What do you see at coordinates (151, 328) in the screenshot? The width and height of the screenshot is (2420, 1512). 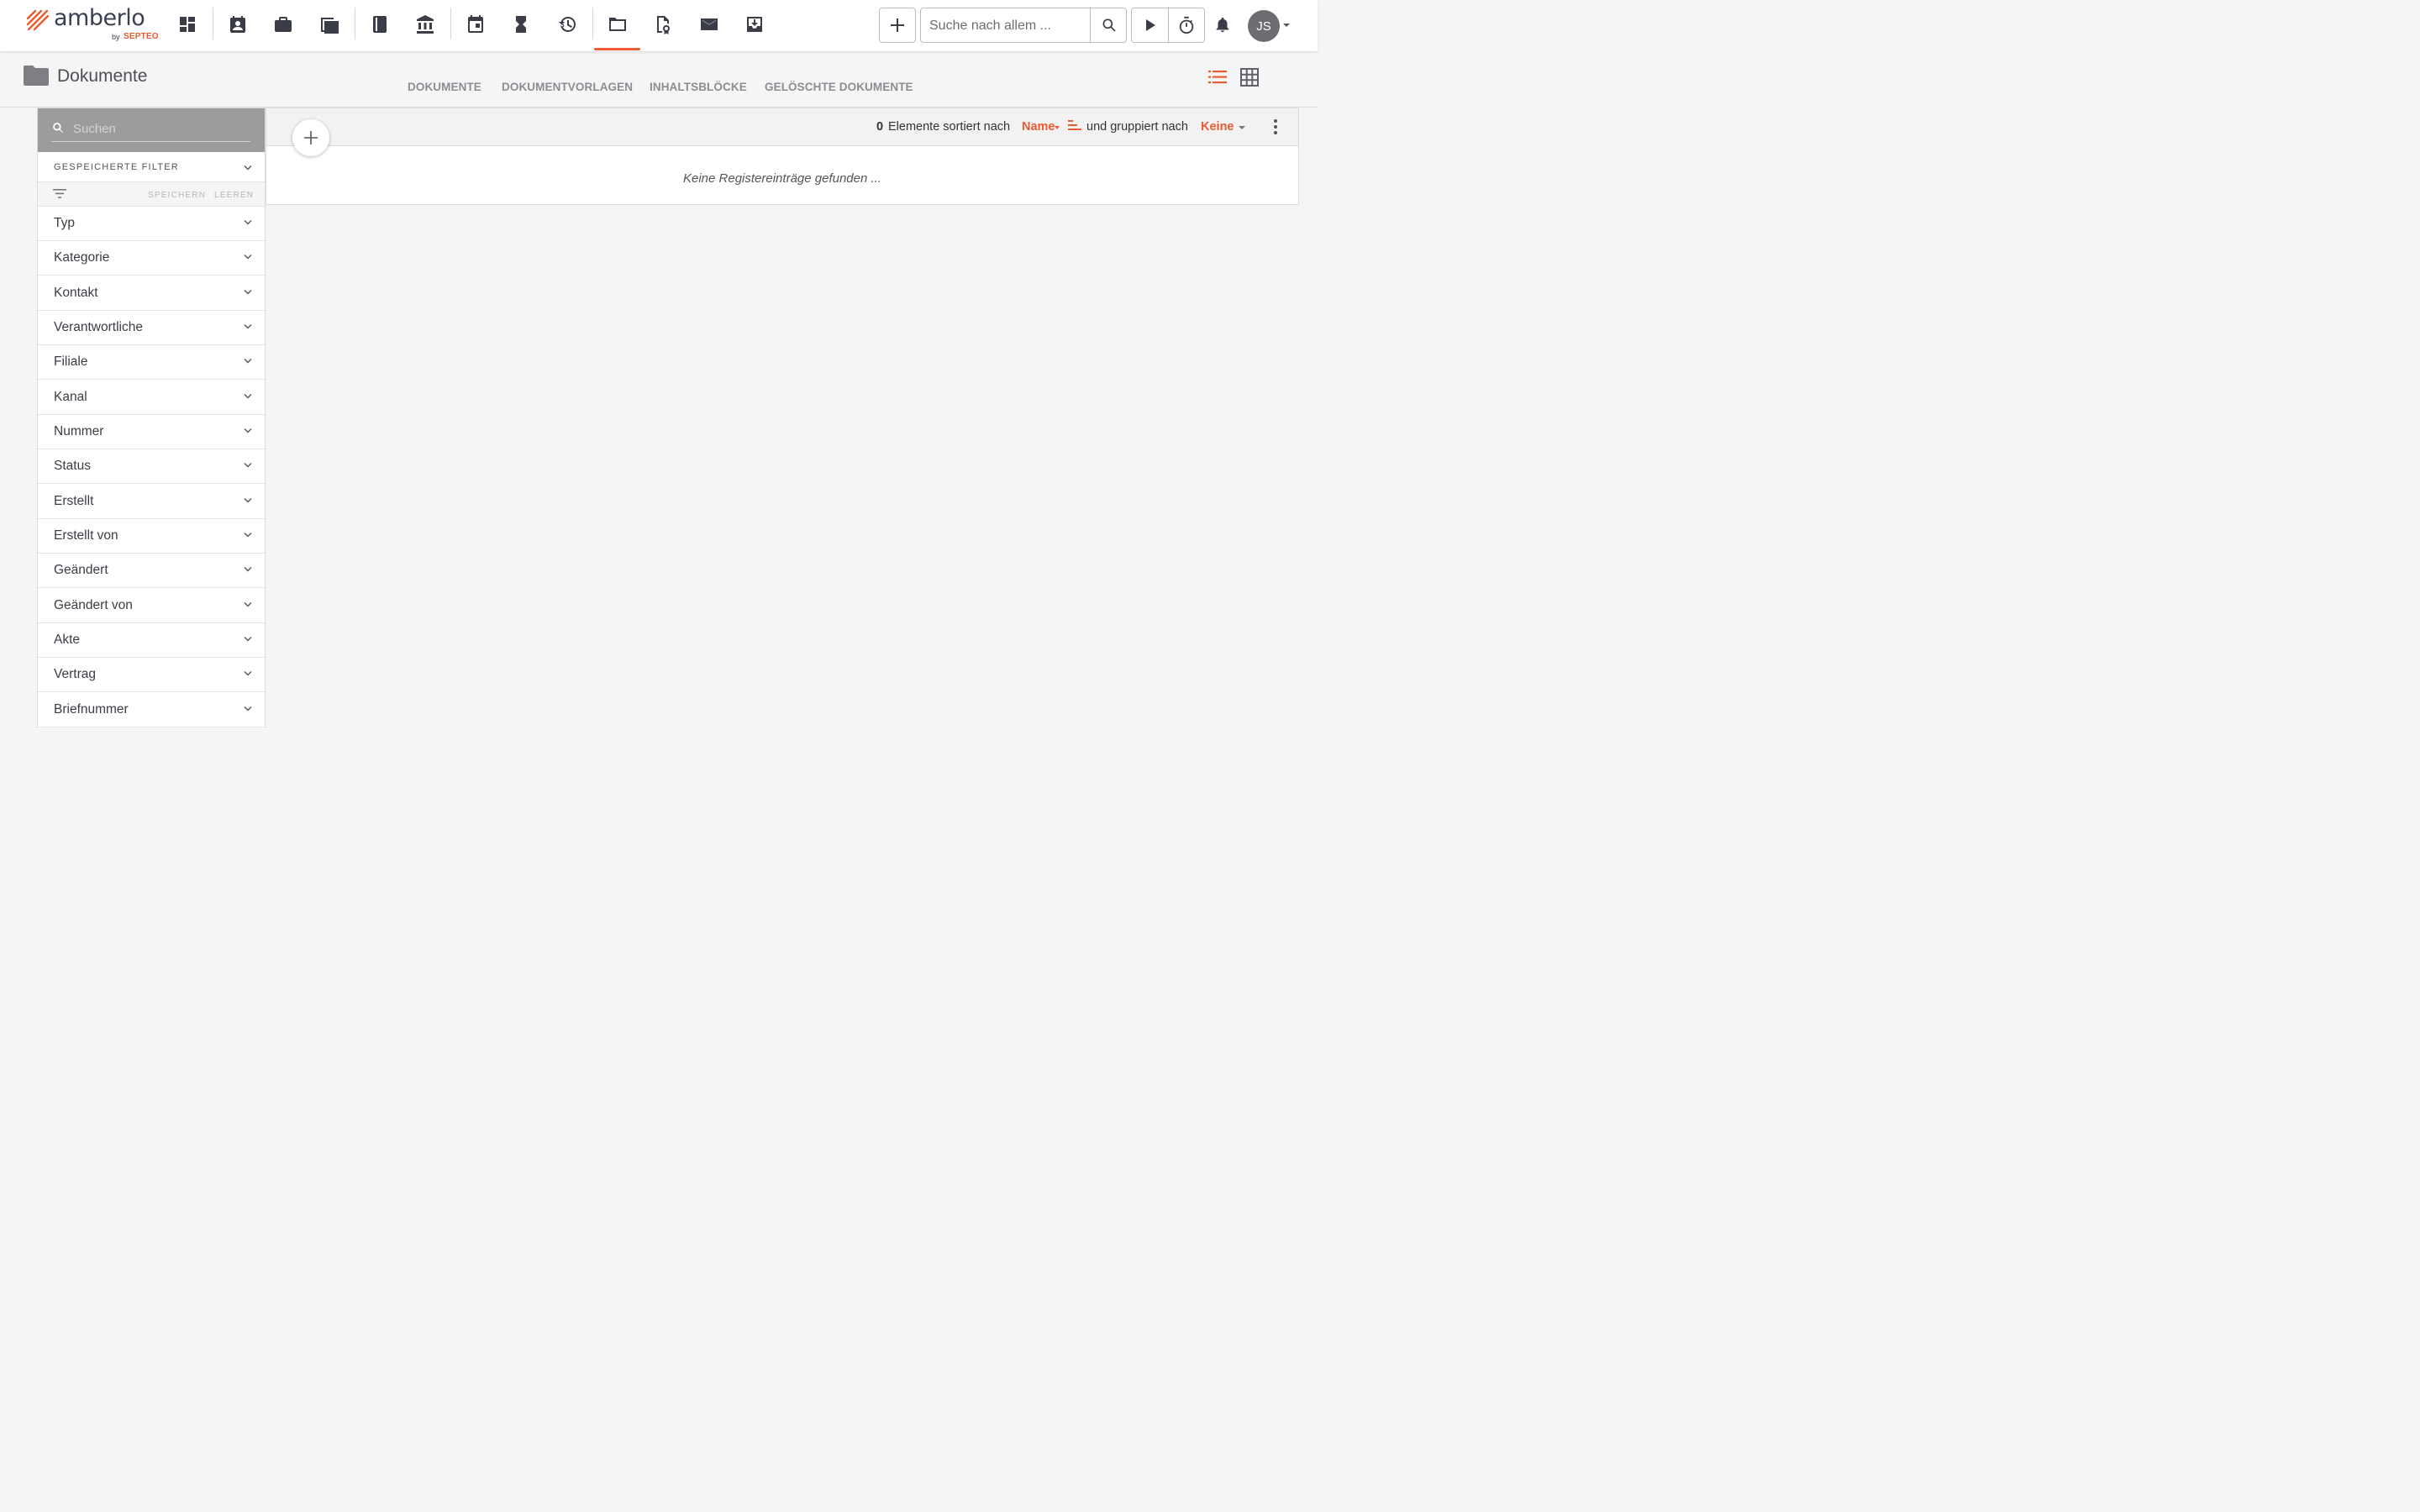 I see `filter-item: Verantwortliche` at bounding box center [151, 328].